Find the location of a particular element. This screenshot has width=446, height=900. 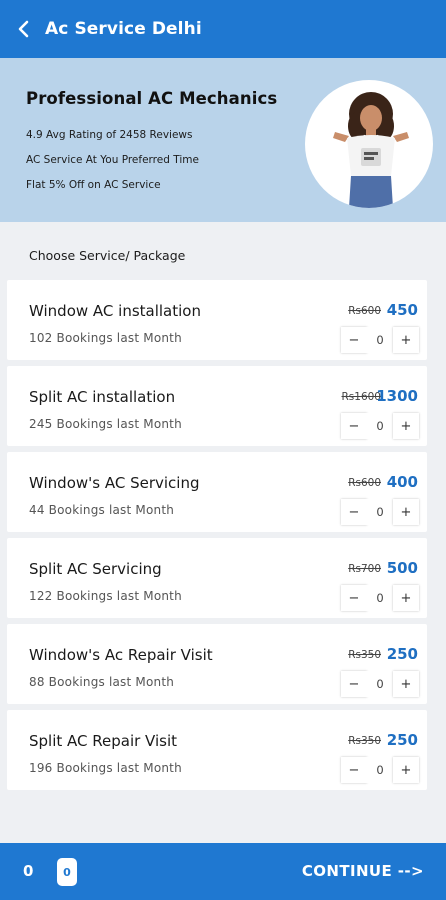

woman-avatar-icon is located at coordinates (369, 144).